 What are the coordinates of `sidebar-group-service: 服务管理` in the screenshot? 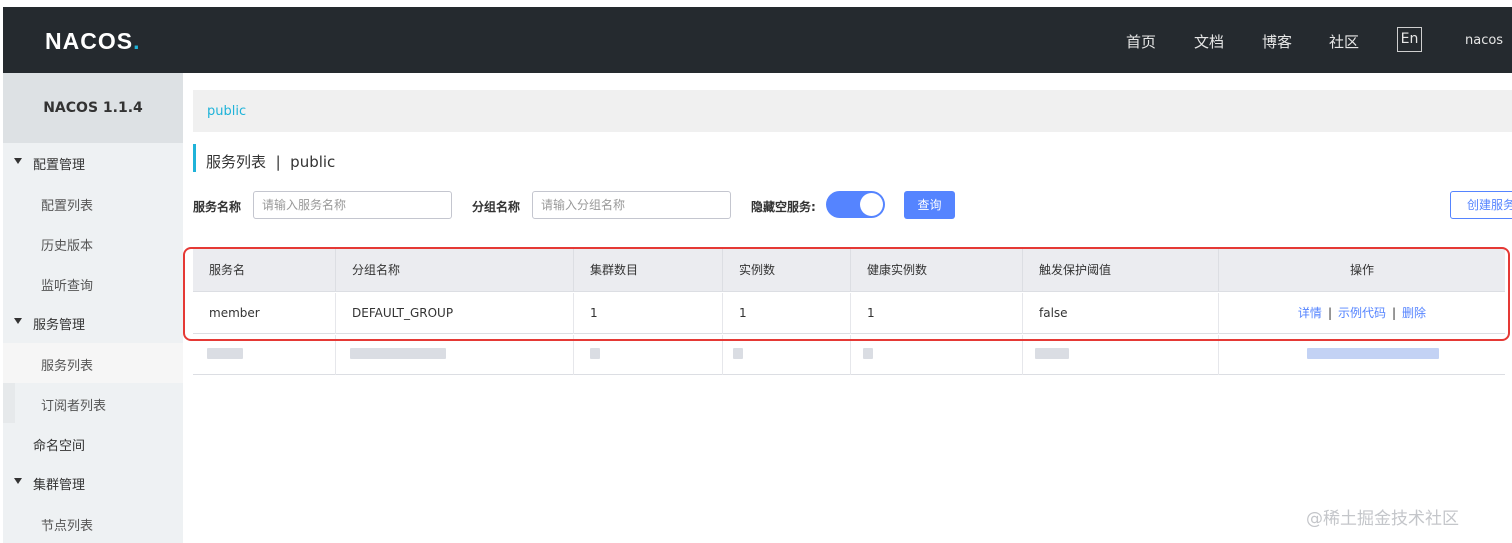 It's located at (93, 323).